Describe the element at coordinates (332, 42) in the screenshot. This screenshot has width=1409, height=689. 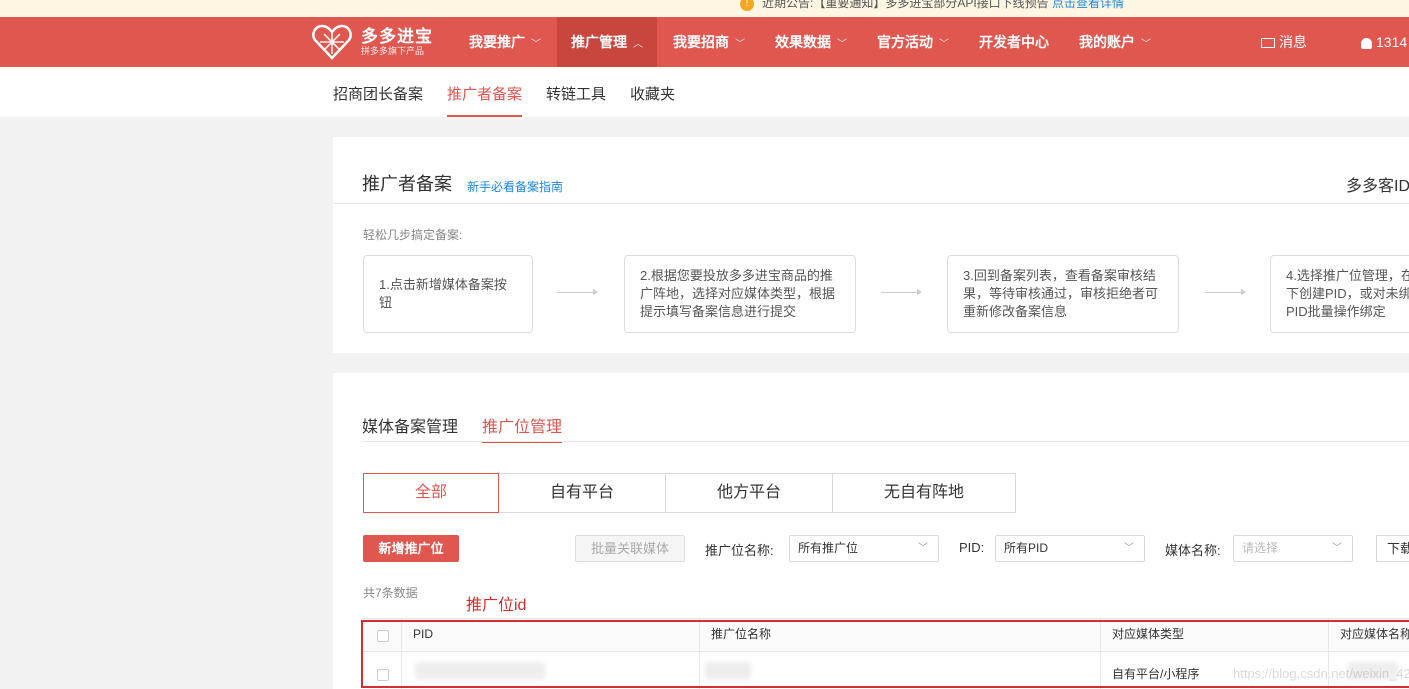
I see `logo-icon` at that location.